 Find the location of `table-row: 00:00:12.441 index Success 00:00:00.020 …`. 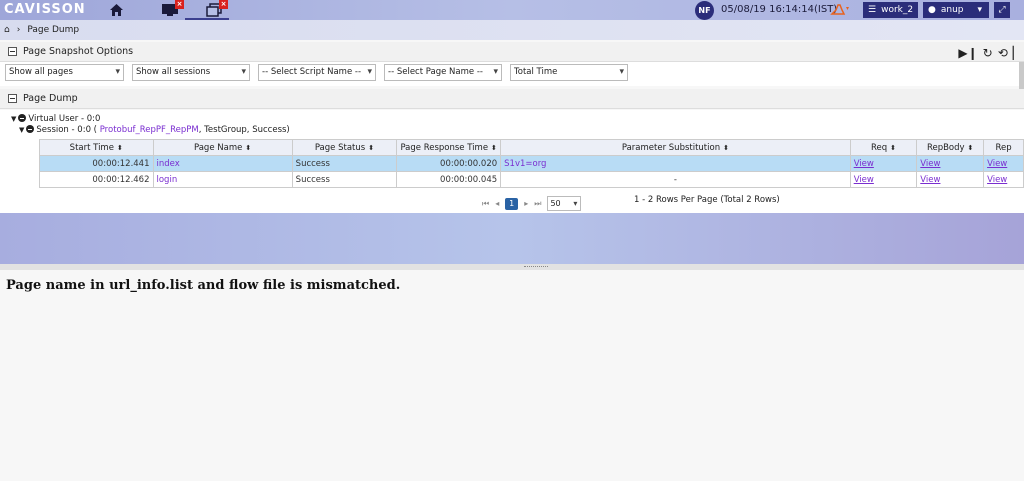

table-row: 00:00:12.441 index Success 00:00:00.020 … is located at coordinates (531, 163).